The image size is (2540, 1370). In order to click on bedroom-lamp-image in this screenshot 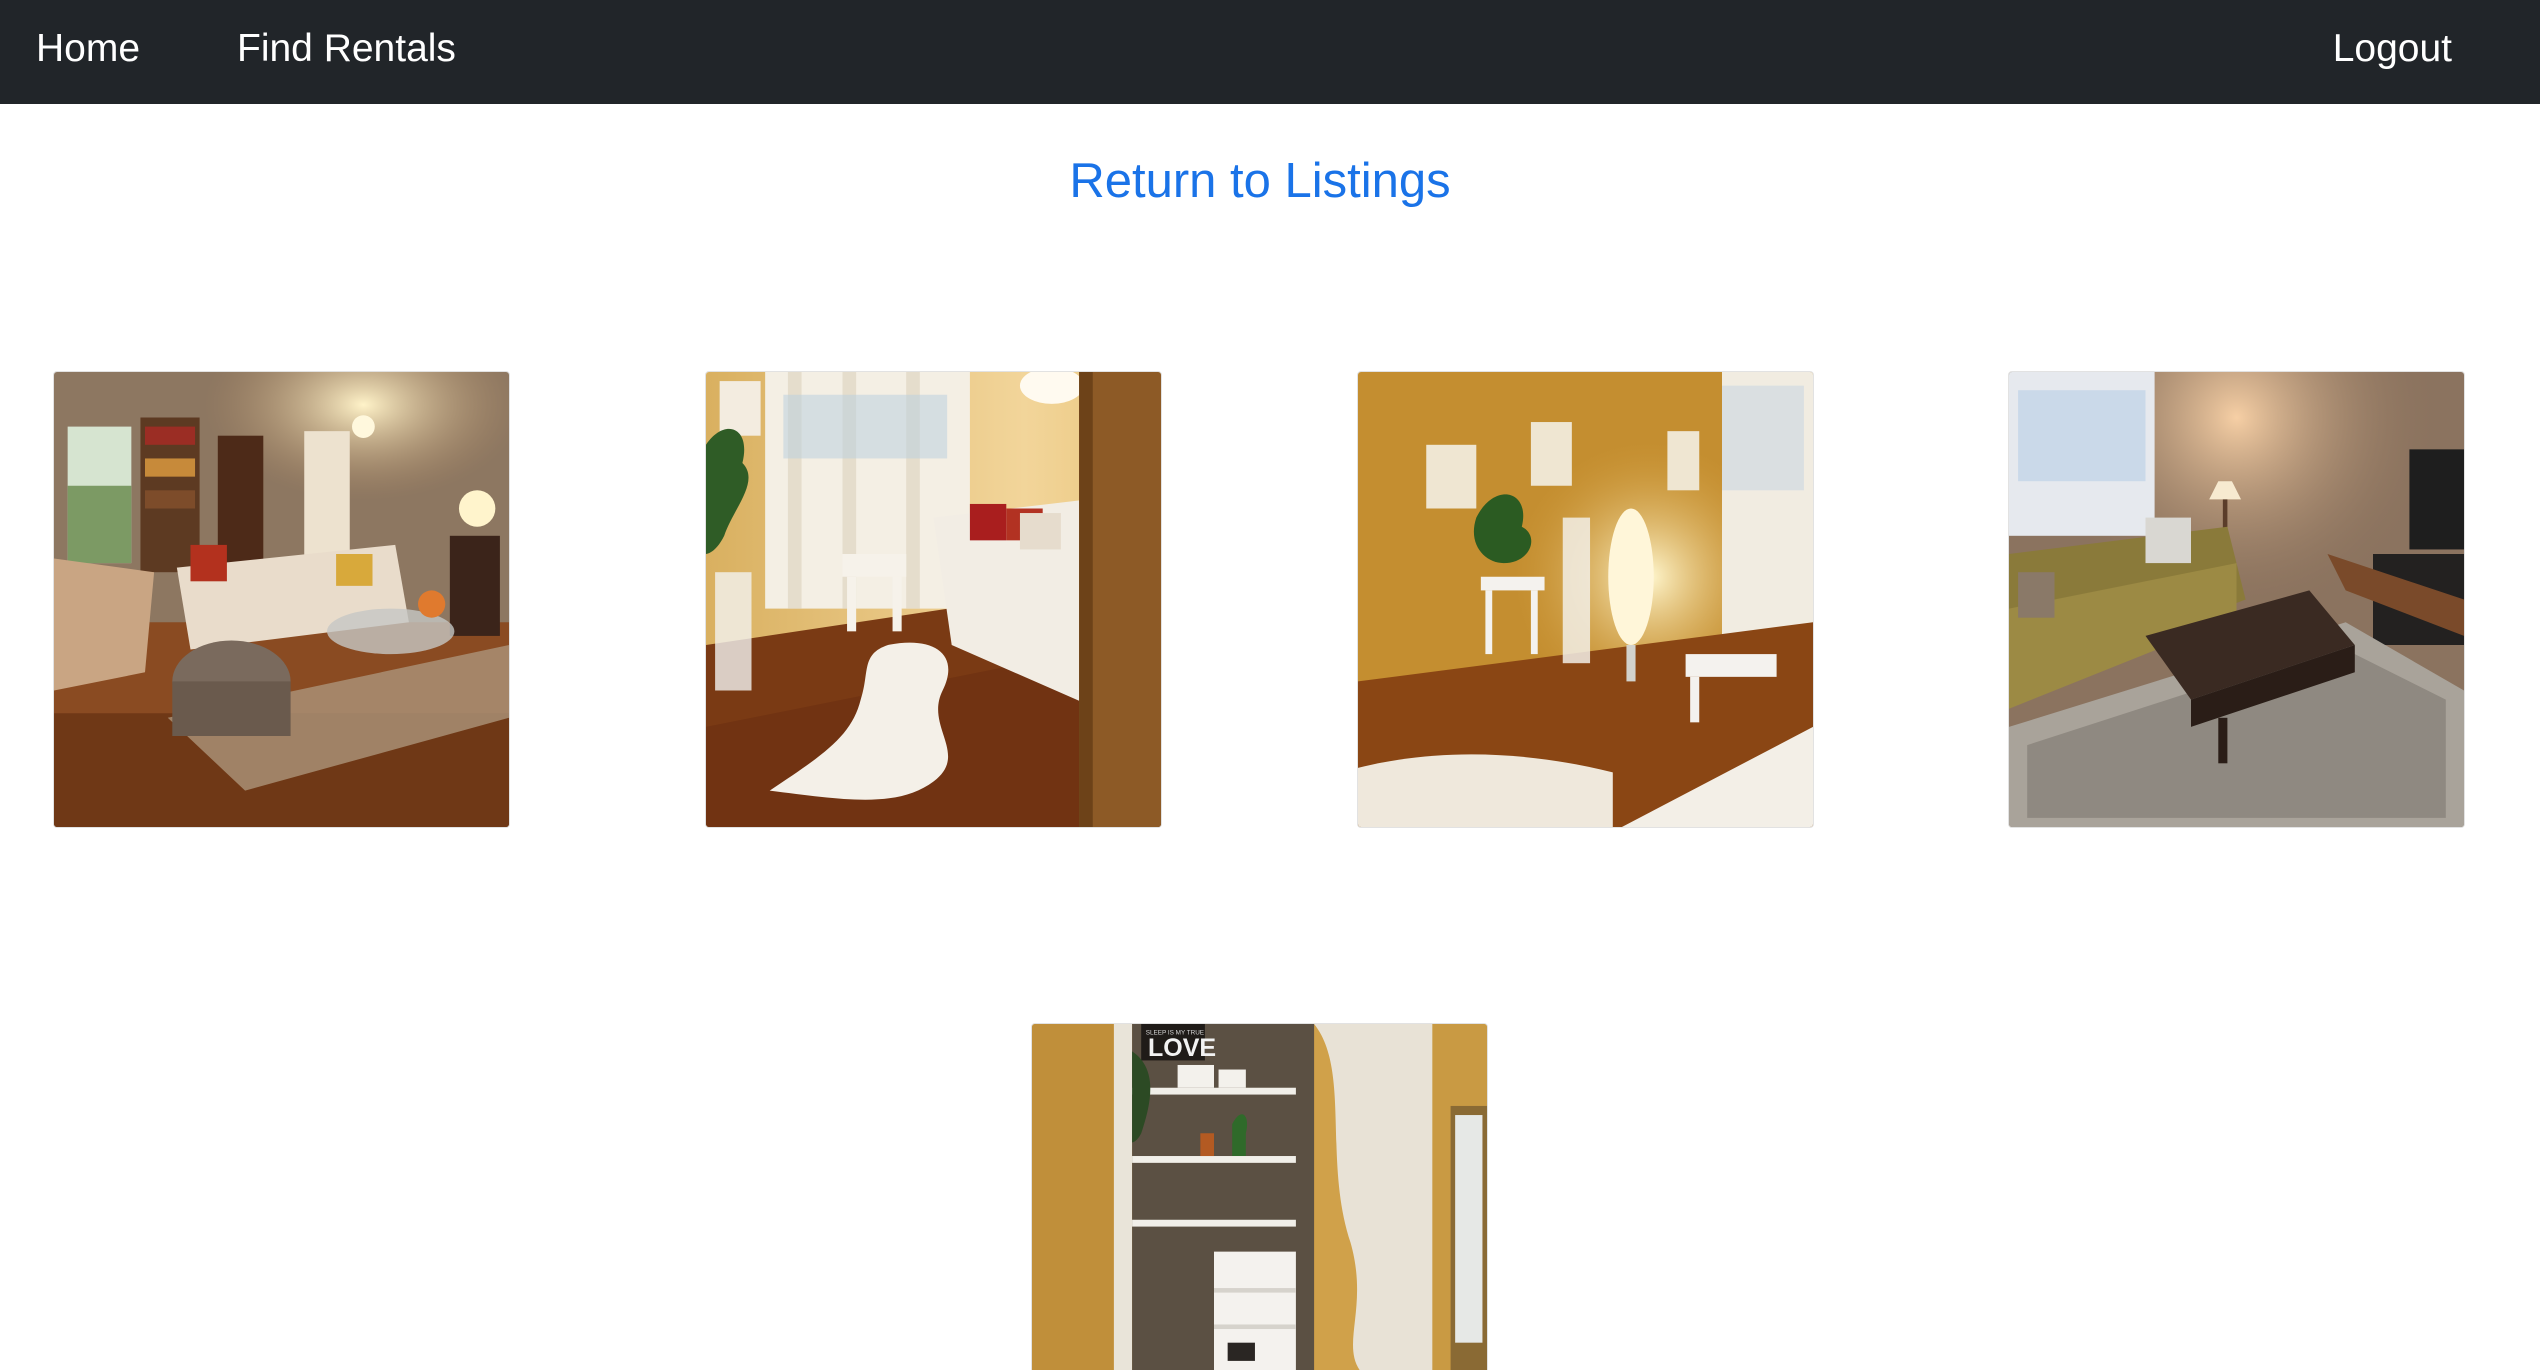, I will do `click(1585, 599)`.